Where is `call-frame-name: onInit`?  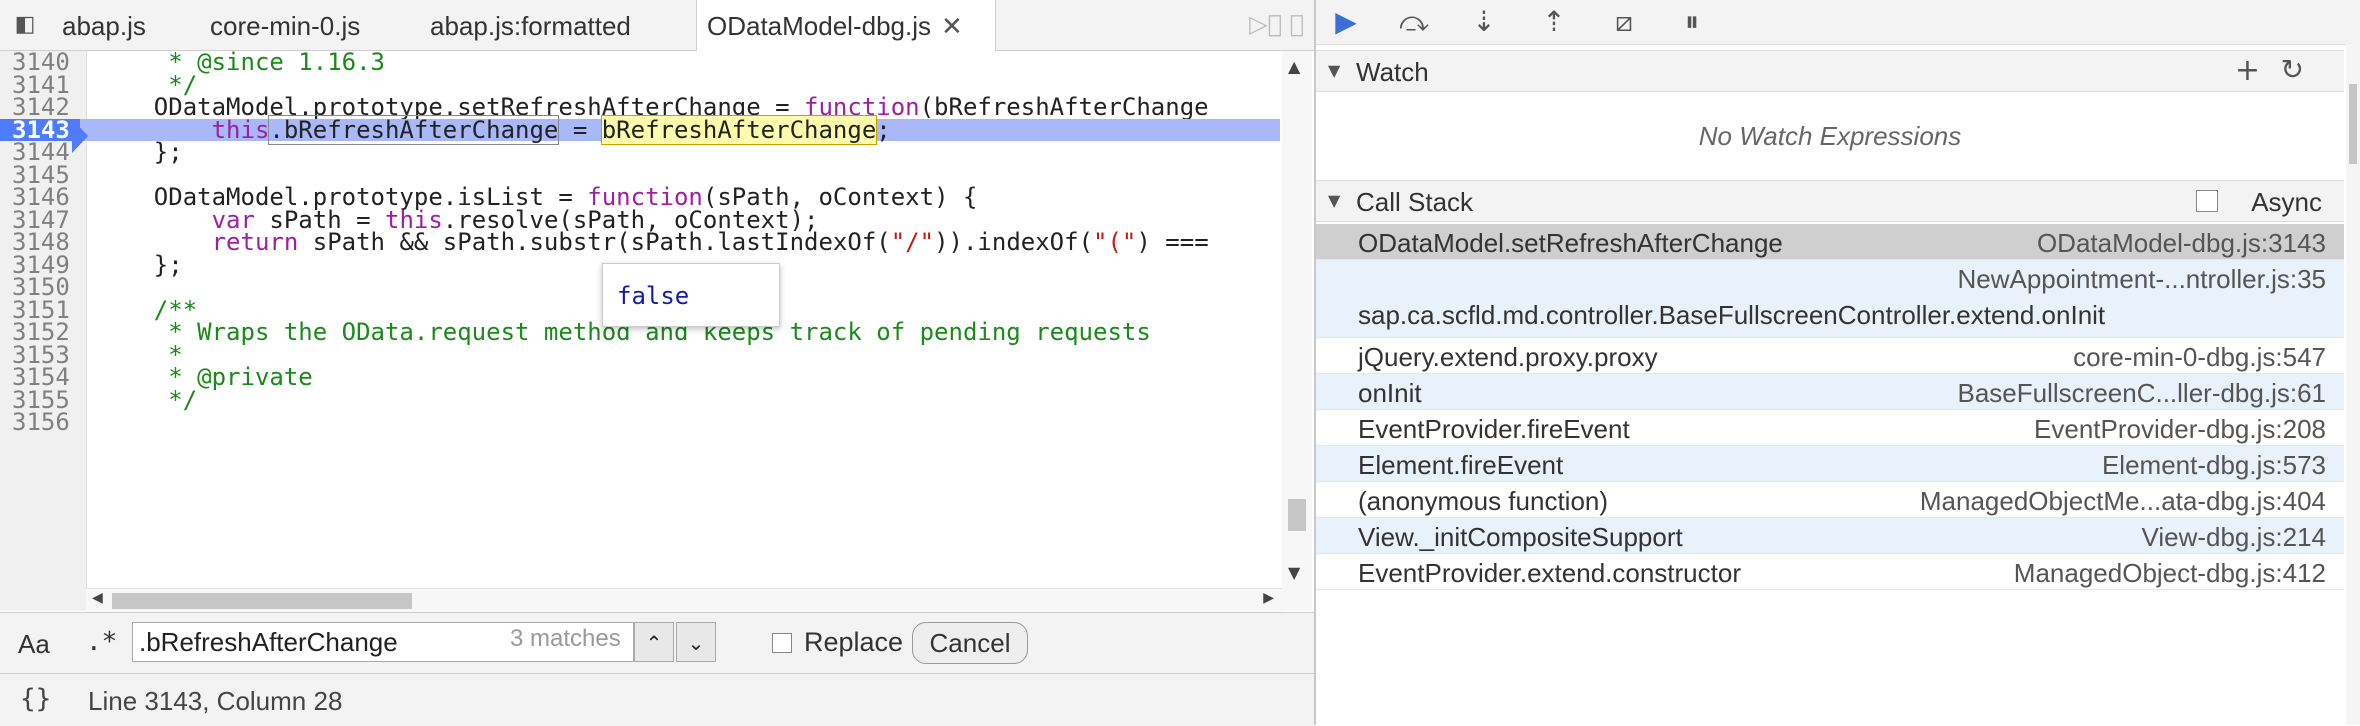 call-frame-name: onInit is located at coordinates (1390, 393).